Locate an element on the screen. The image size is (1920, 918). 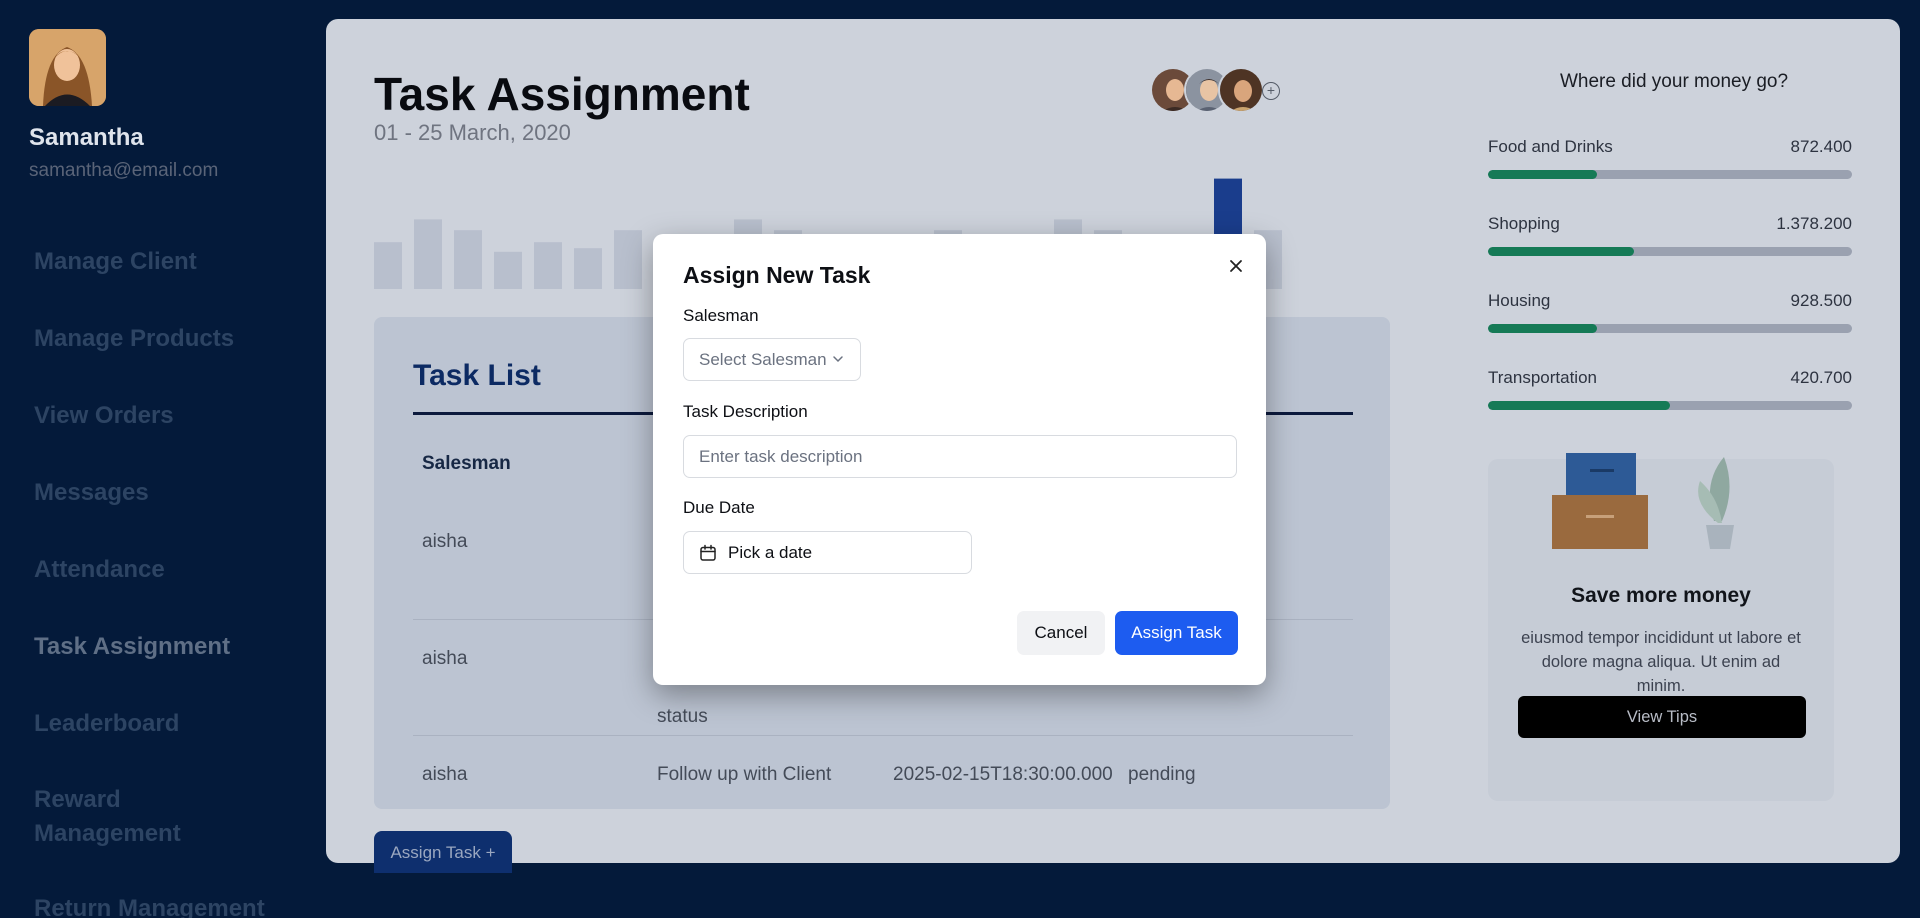
due-date-value: Pick a date is located at coordinates (770, 552).